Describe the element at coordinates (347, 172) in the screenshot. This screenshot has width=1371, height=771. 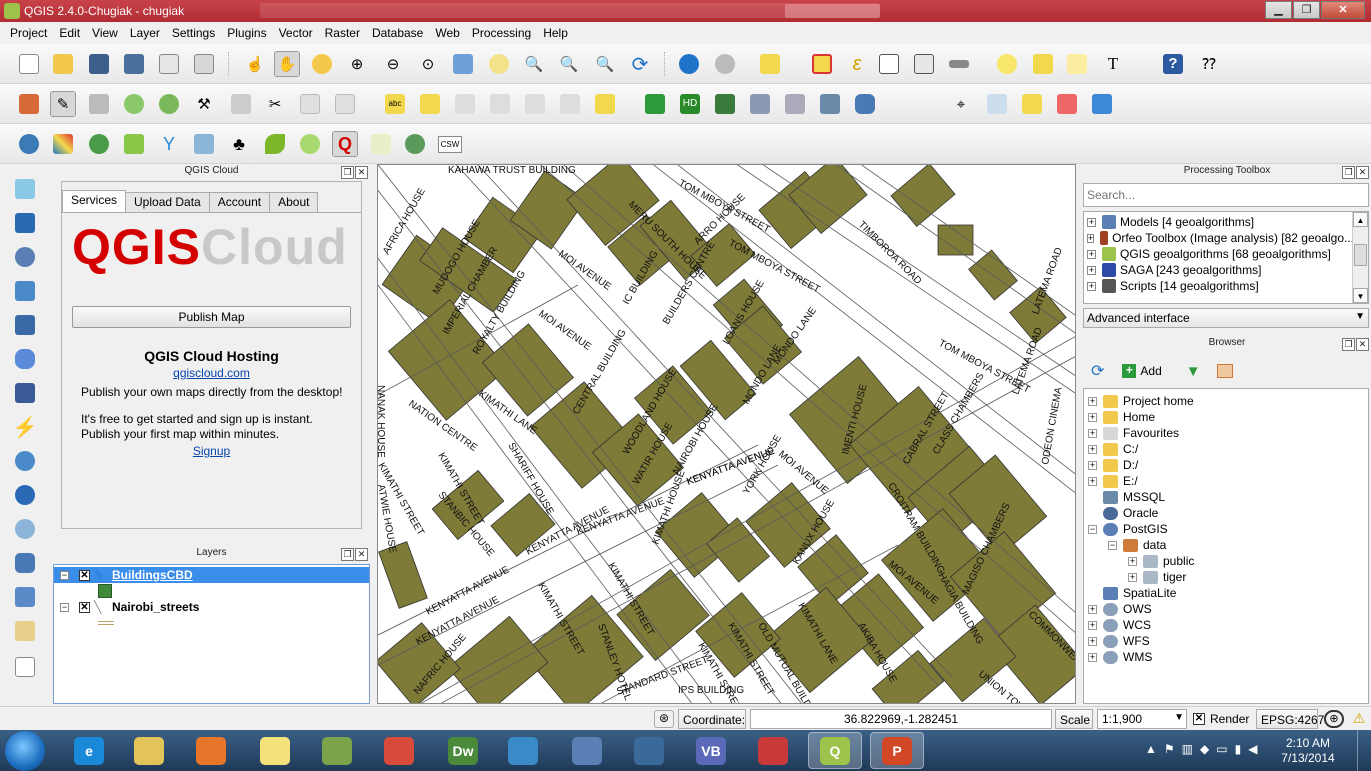
I see `dock-float-icon: ❐` at that location.